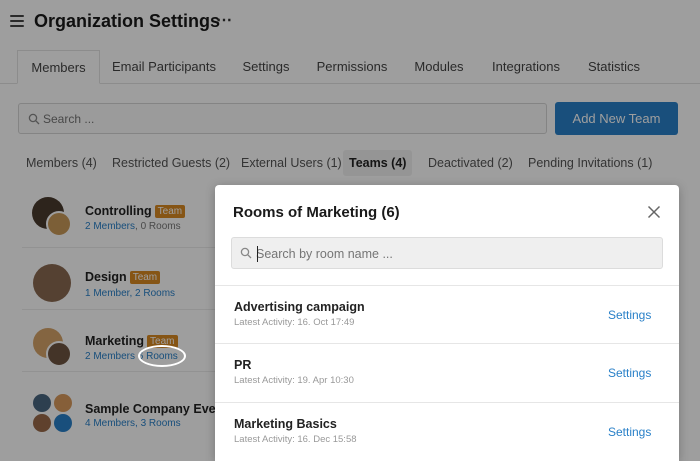 The width and height of the screenshot is (700, 461). Describe the element at coordinates (246, 253) in the screenshot. I see `search-icon` at that location.